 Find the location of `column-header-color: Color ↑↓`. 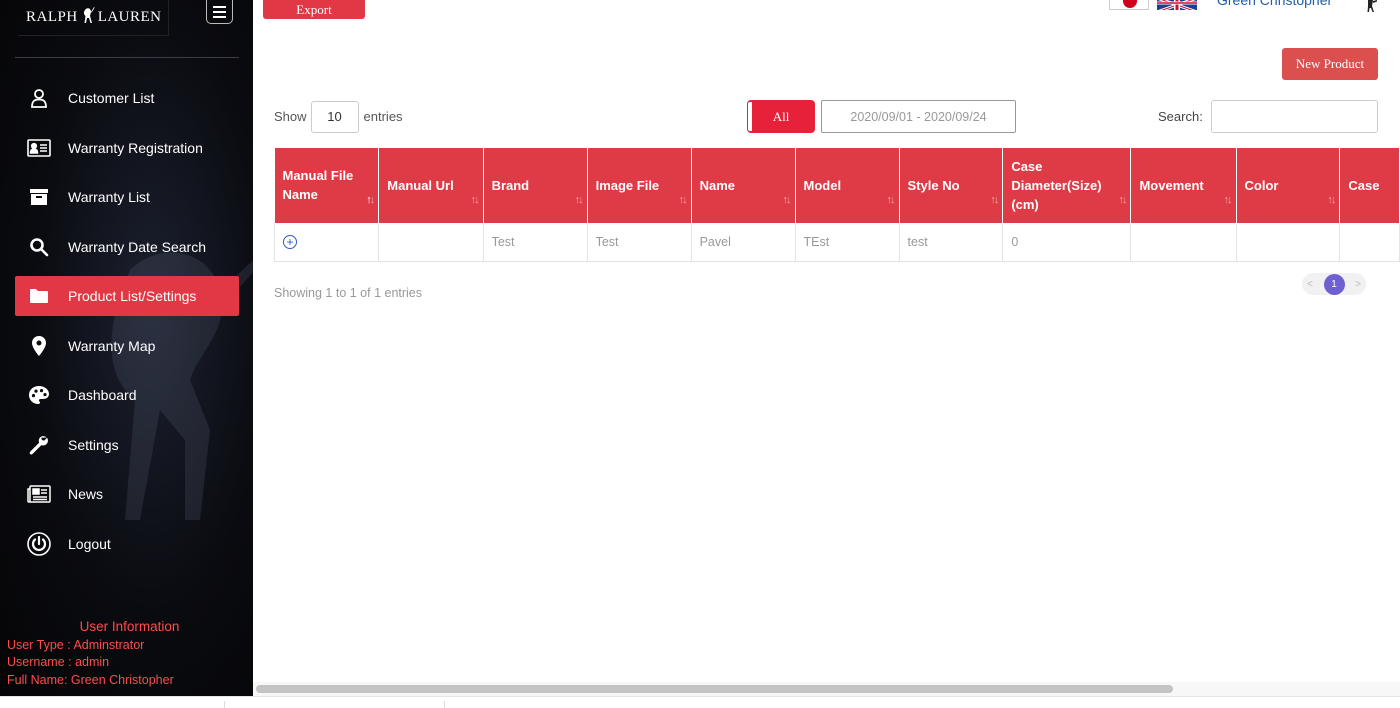

column-header-color: Color ↑↓ is located at coordinates (1288, 185).